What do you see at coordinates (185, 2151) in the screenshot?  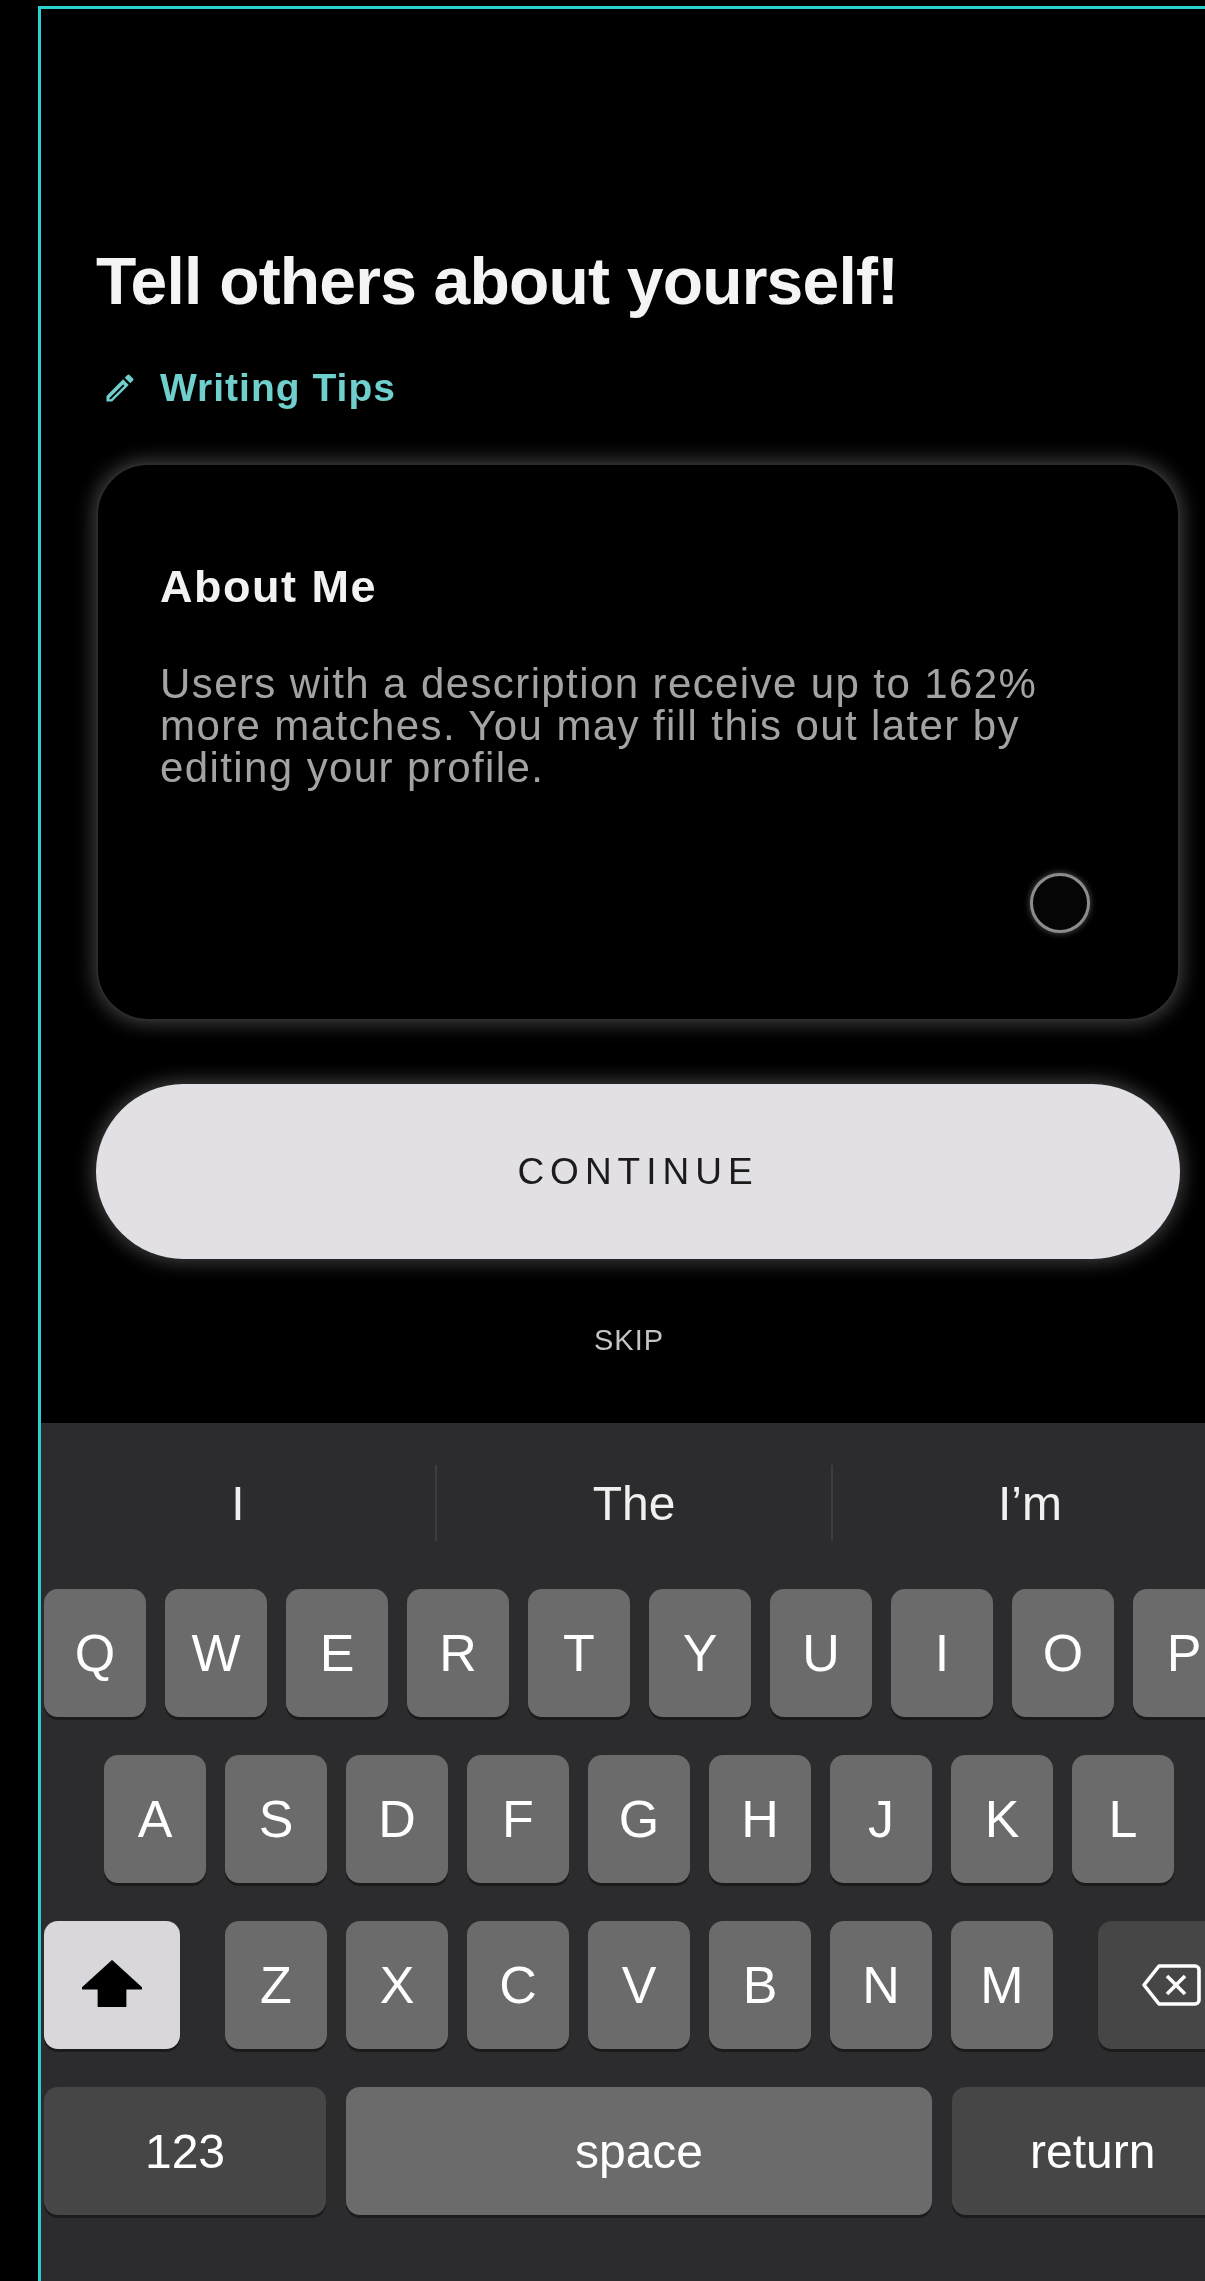 I see `numbers-key: 123` at bounding box center [185, 2151].